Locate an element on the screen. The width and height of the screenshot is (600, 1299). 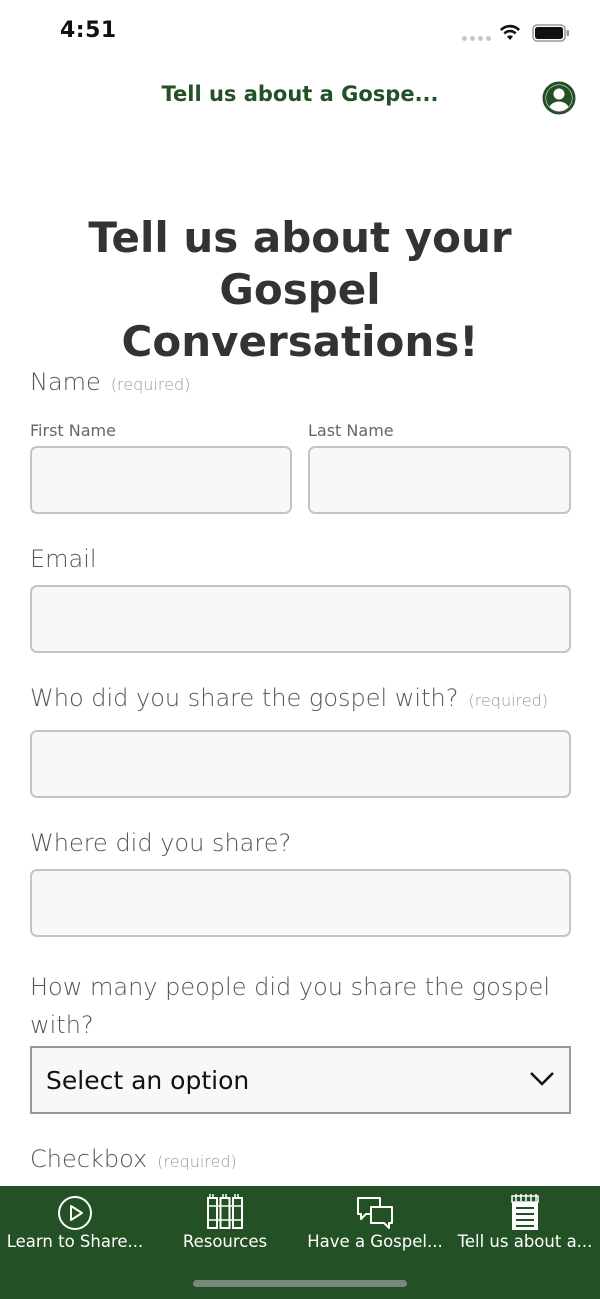
how-many-selected-value: Select an option is located at coordinates (148, 1080).